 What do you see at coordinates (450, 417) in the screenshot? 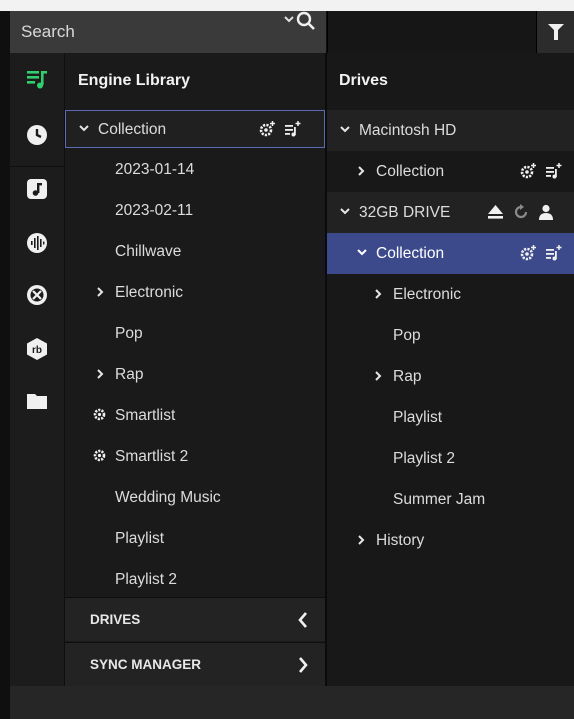
I see `drive-item: Playlist` at bounding box center [450, 417].